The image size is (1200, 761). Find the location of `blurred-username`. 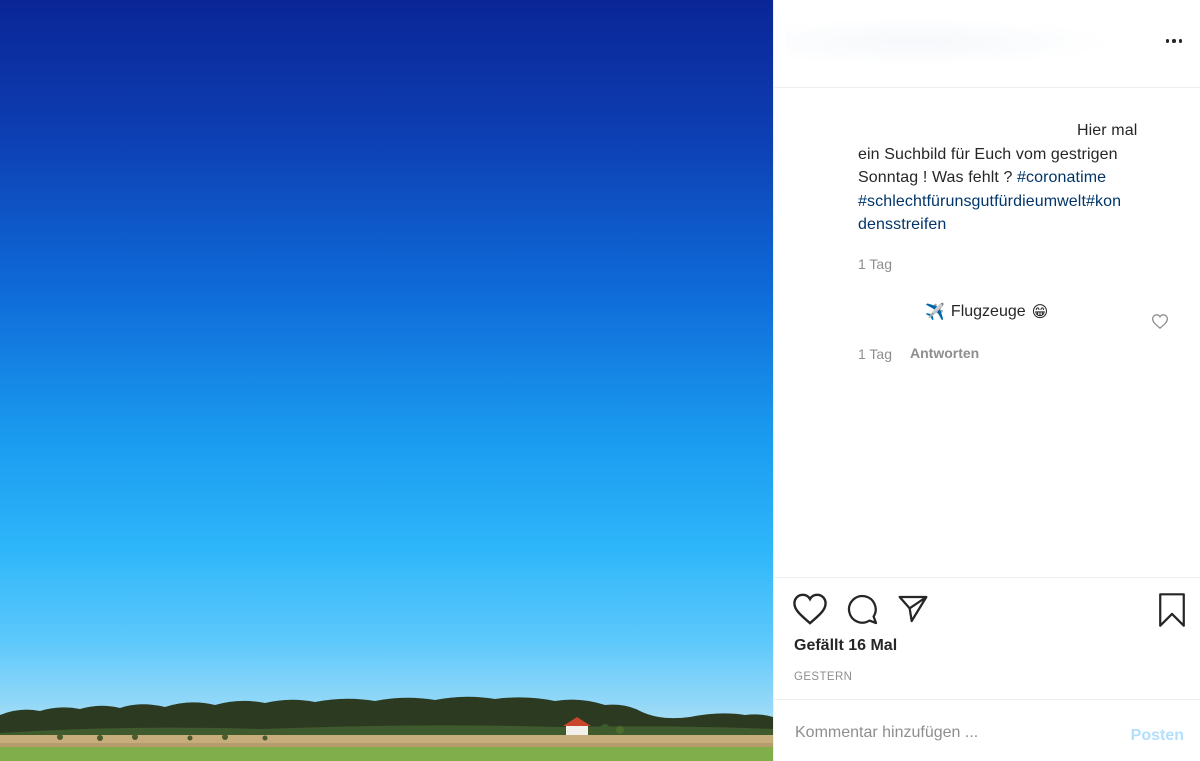

blurred-username is located at coordinates (951, 42).